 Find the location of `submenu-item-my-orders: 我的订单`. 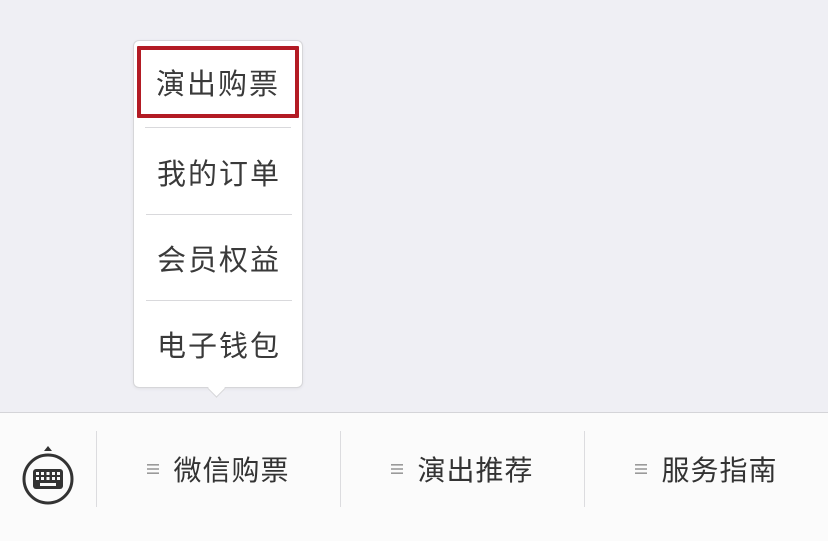

submenu-item-my-orders: 我的订单 is located at coordinates (219, 172).